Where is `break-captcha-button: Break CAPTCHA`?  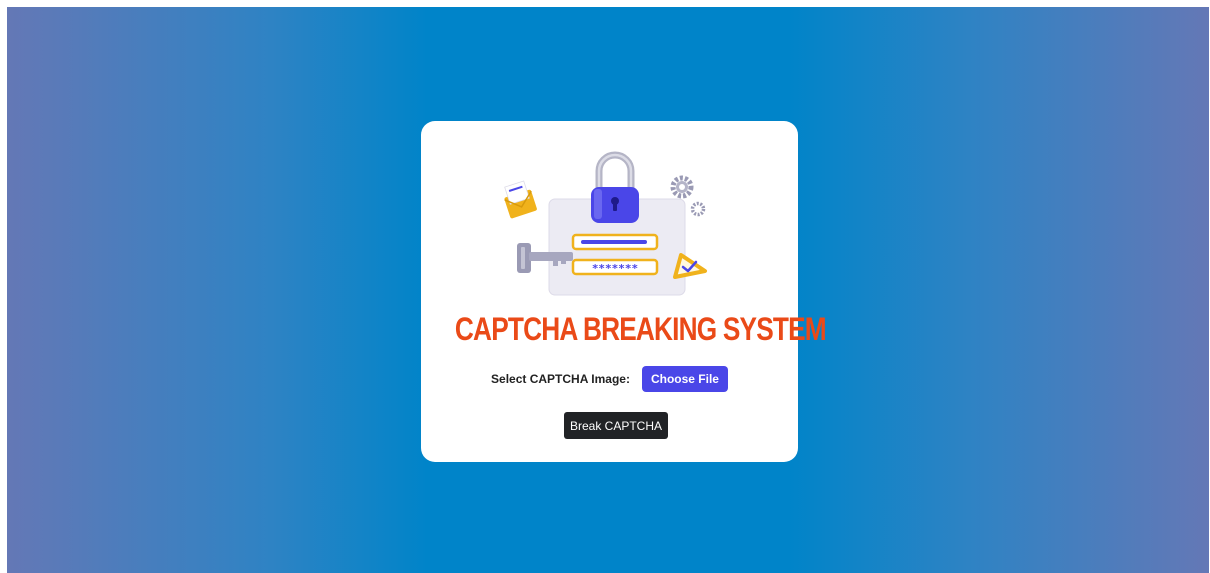 break-captcha-button: Break CAPTCHA is located at coordinates (616, 425).